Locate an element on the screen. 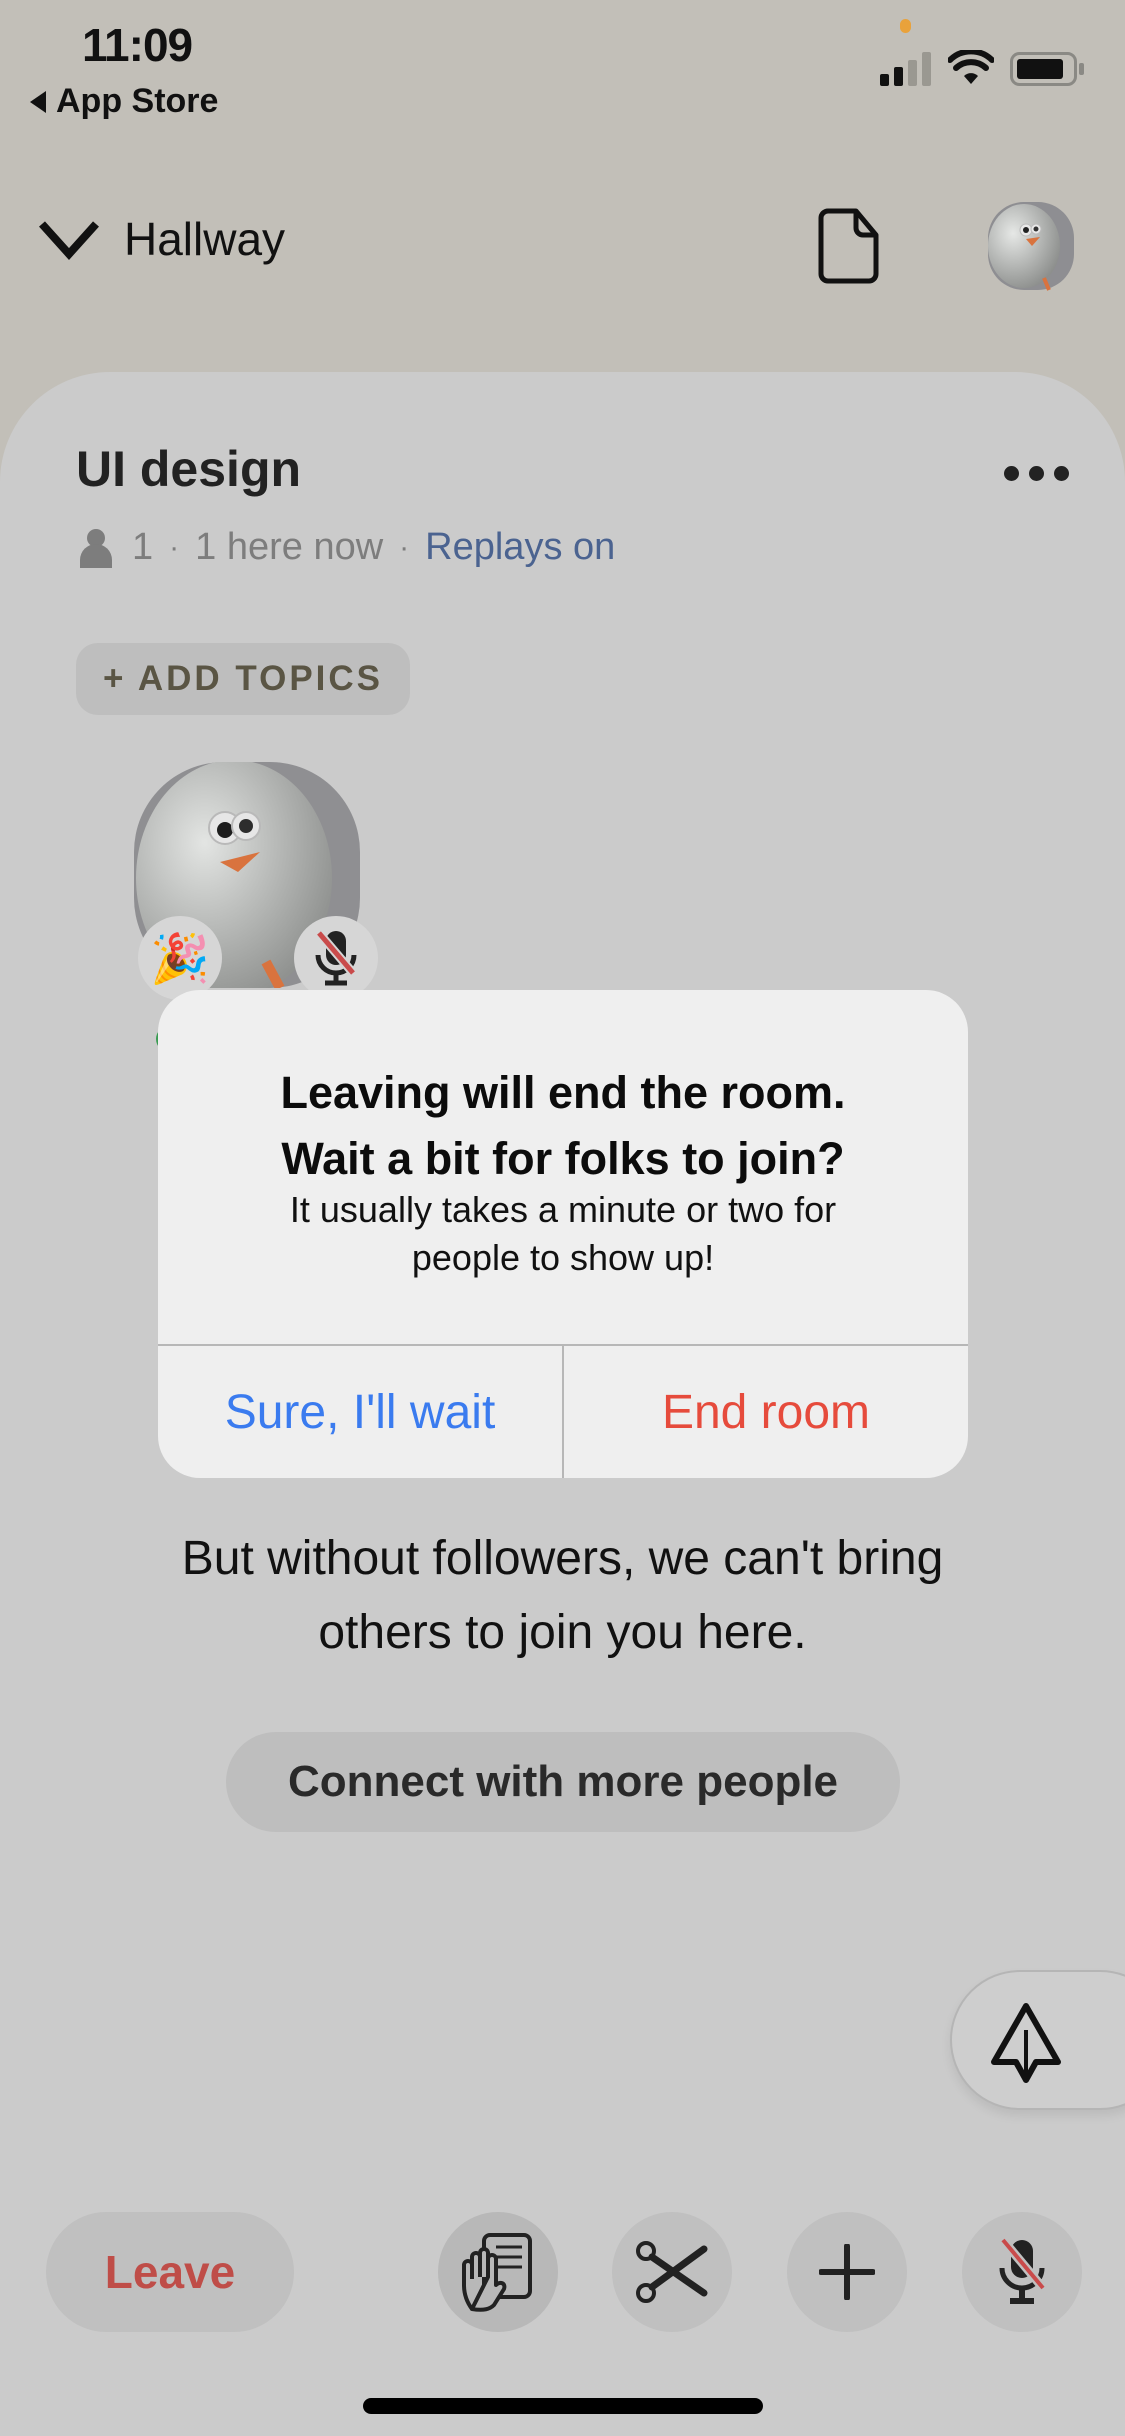  back-label: App Store is located at coordinates (137, 101).